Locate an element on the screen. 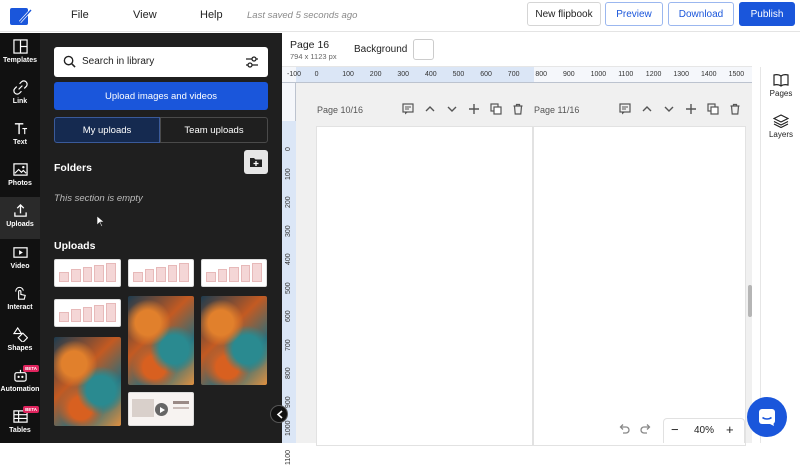 The image size is (800, 465). upload-video-thumbnail is located at coordinates (161, 409).